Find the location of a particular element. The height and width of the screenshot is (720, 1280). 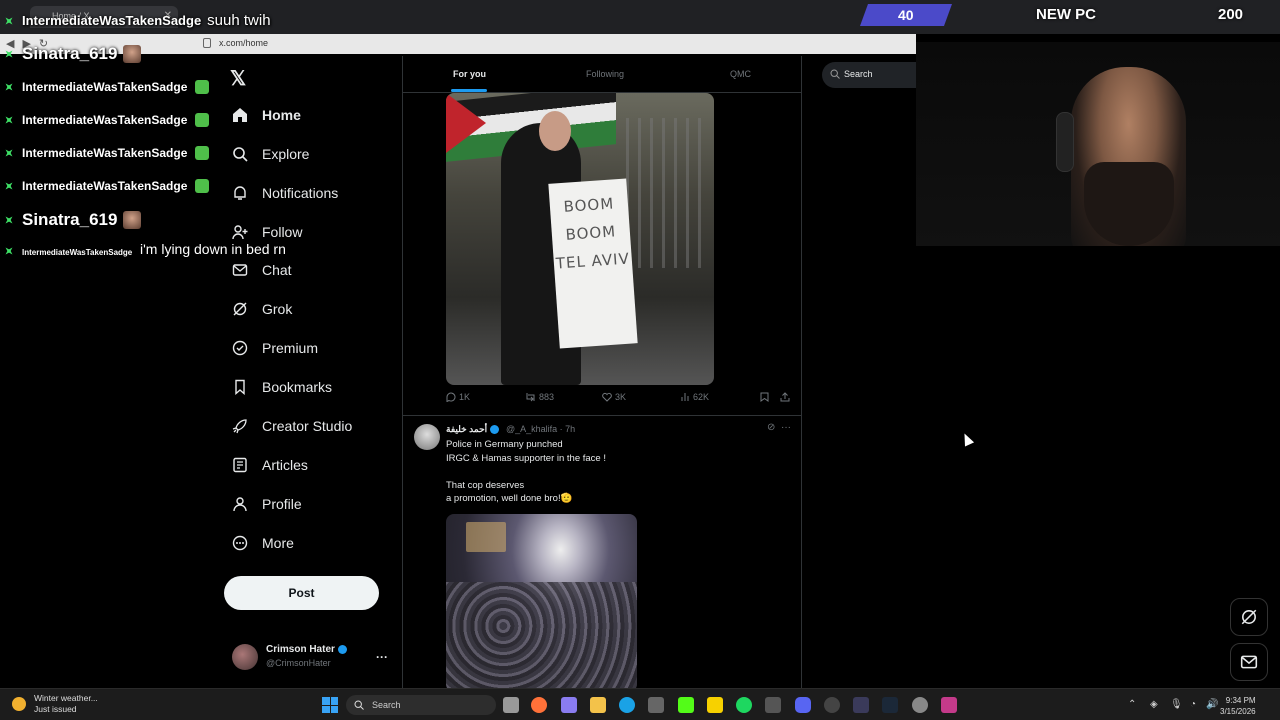

more-circle-icon is located at coordinates (240, 543).